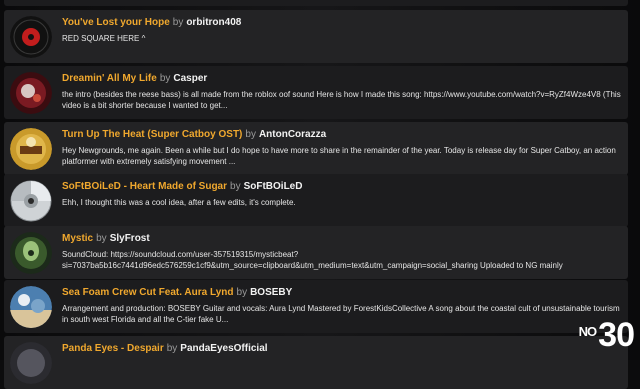  I want to click on rank-number: 30, so click(616, 335).